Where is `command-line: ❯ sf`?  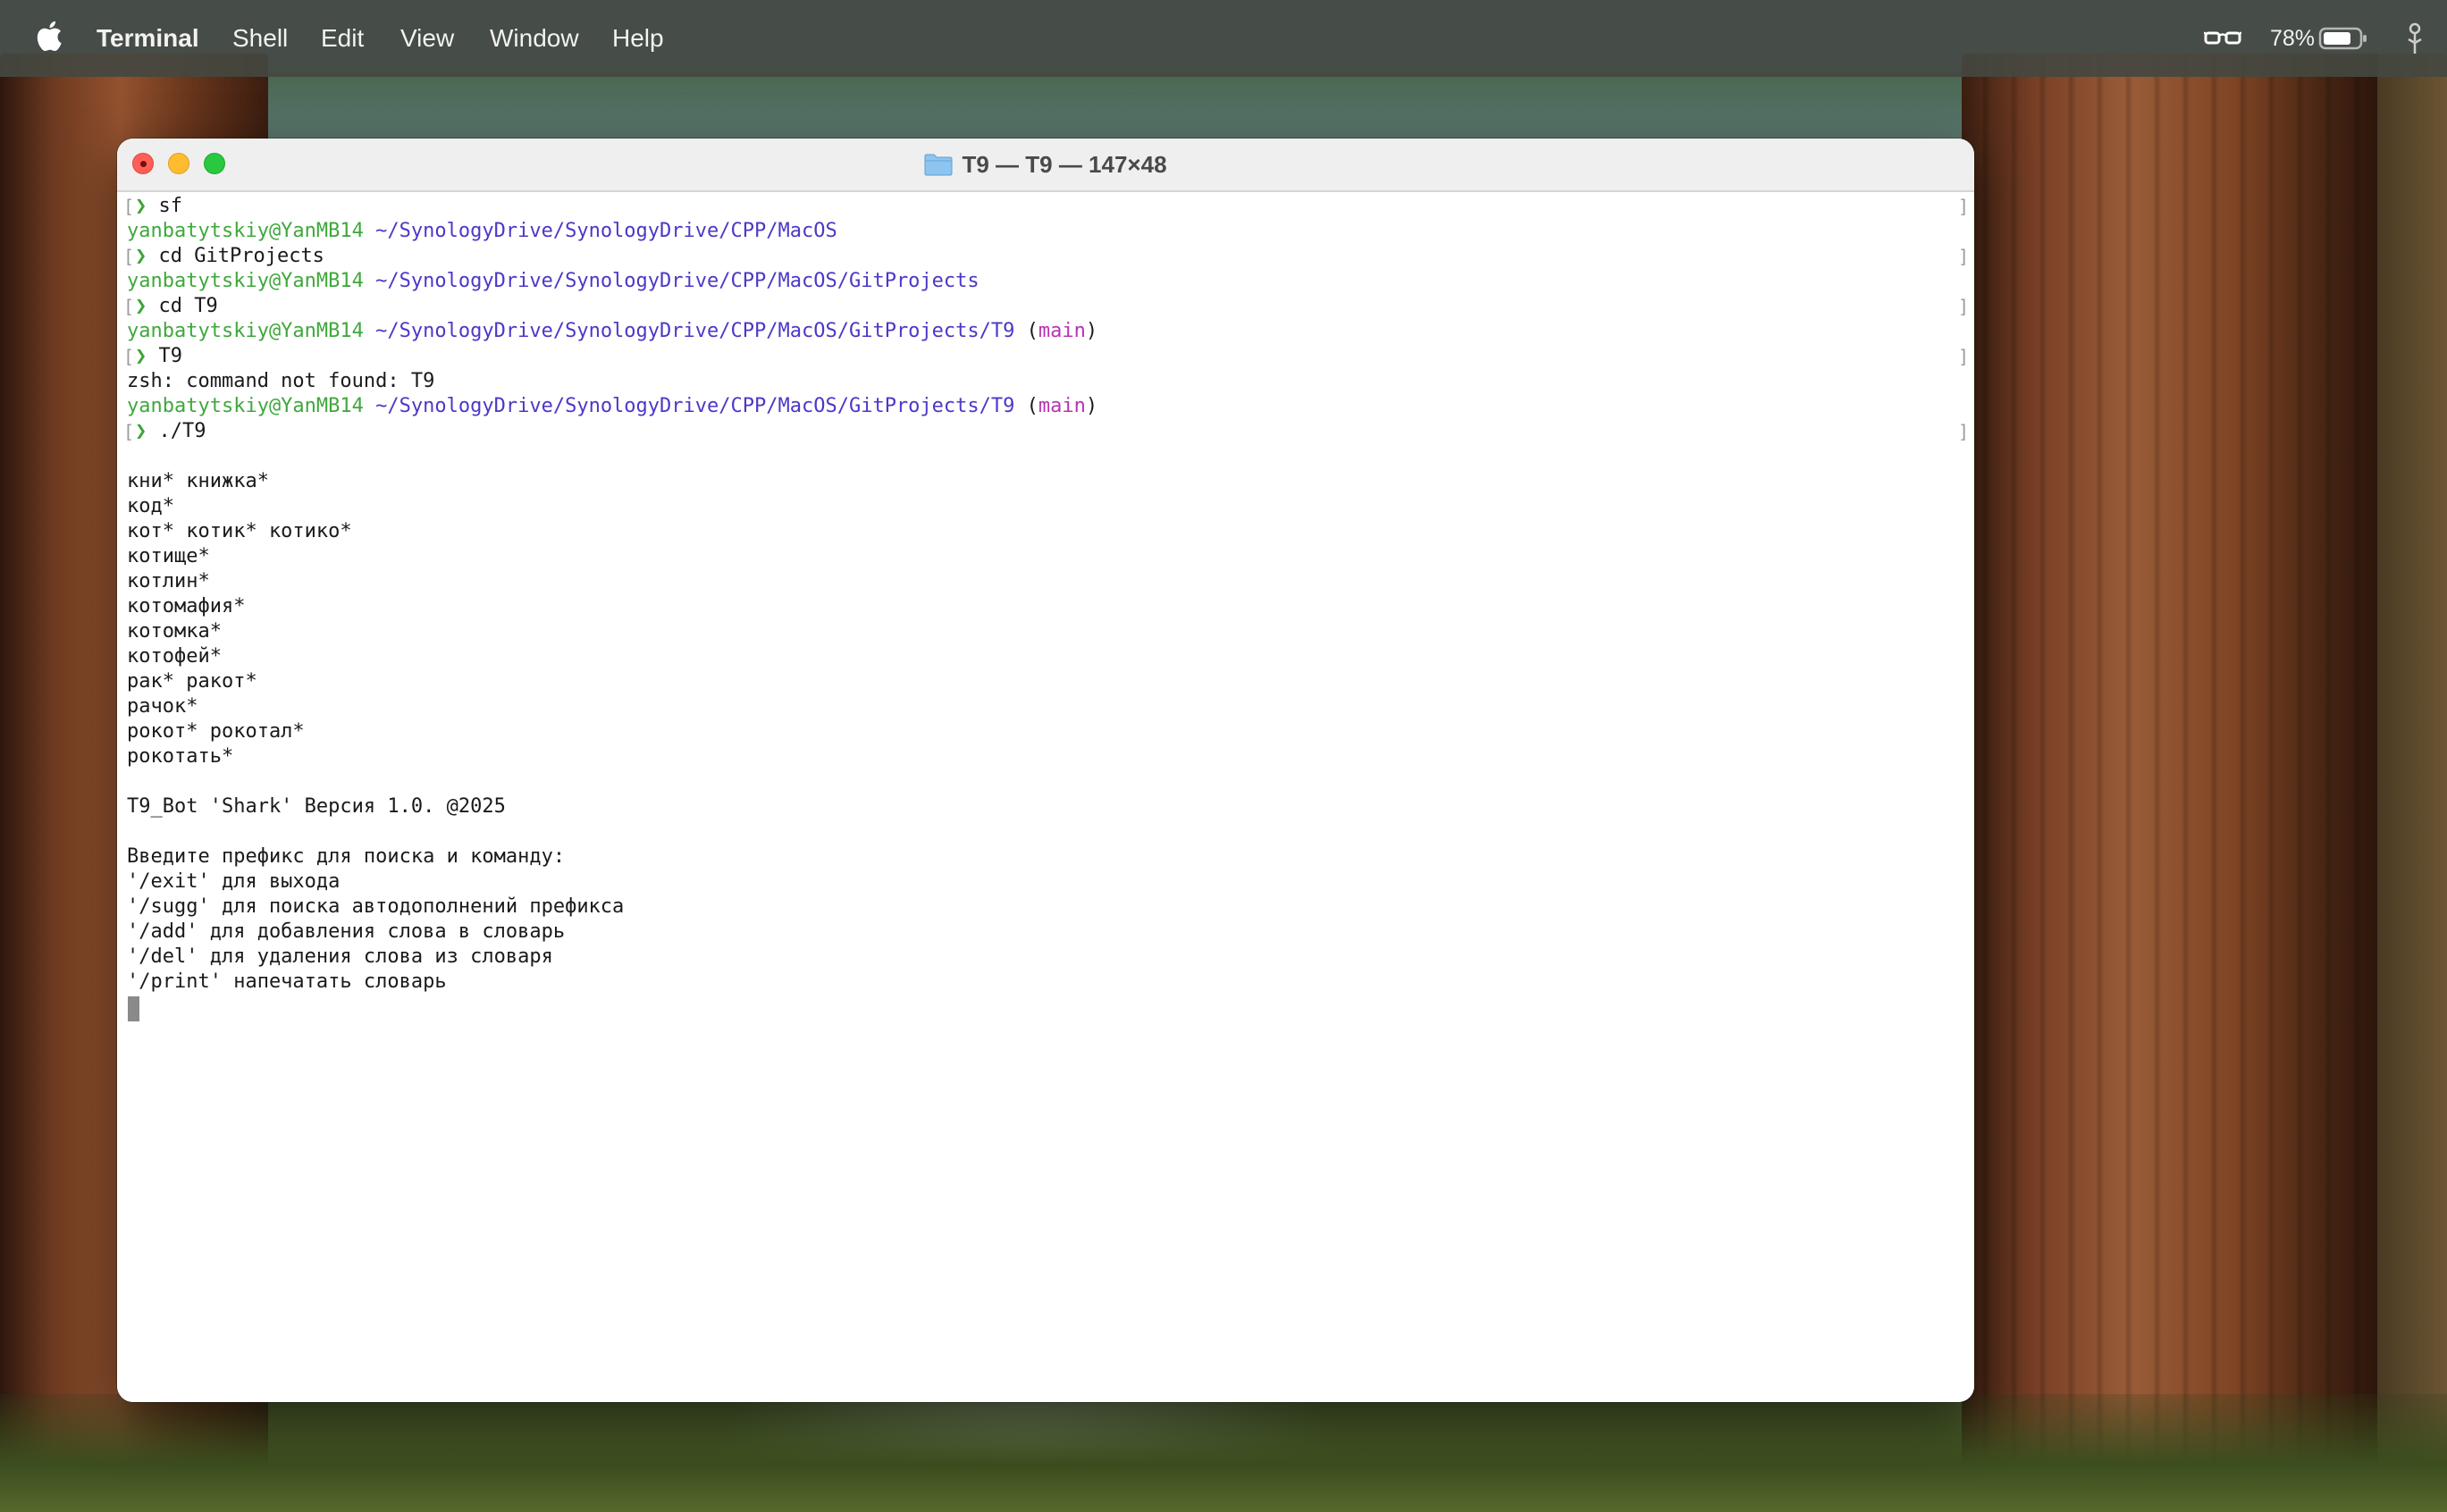
command-line: ❯ sf is located at coordinates (158, 206).